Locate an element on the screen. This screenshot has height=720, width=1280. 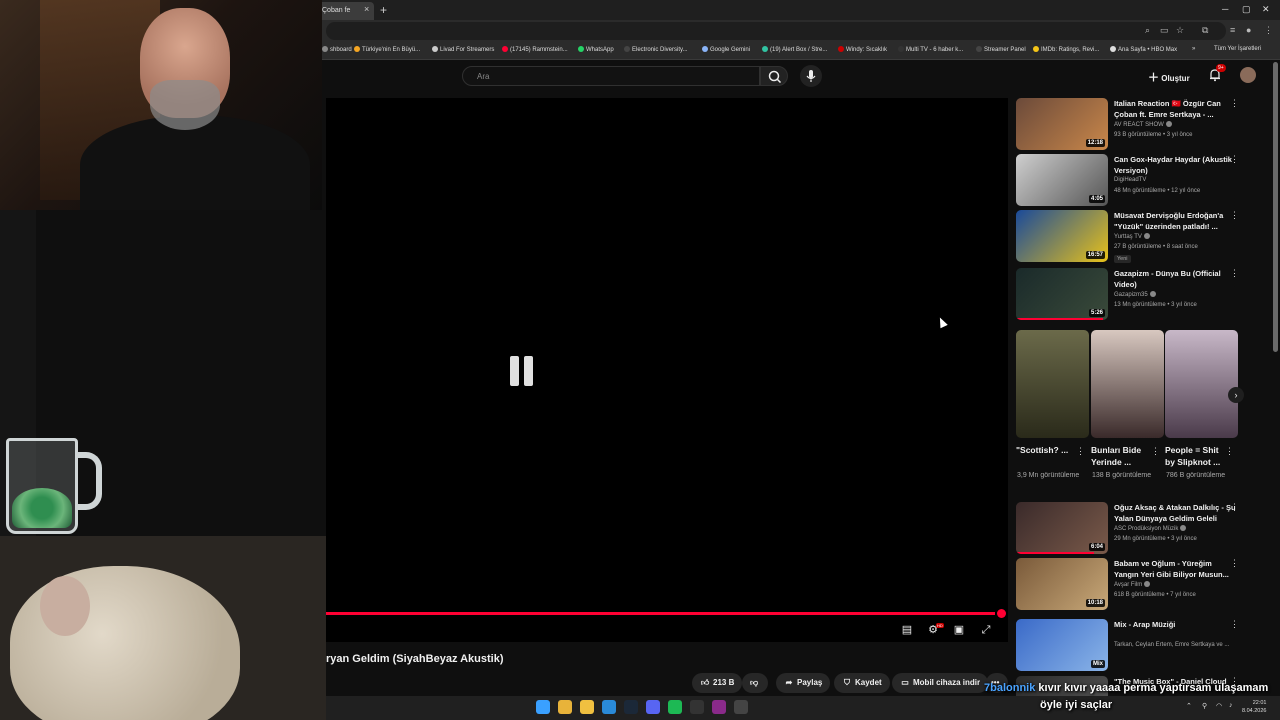
media-icon: ≡ is located at coordinates (1232, 30).